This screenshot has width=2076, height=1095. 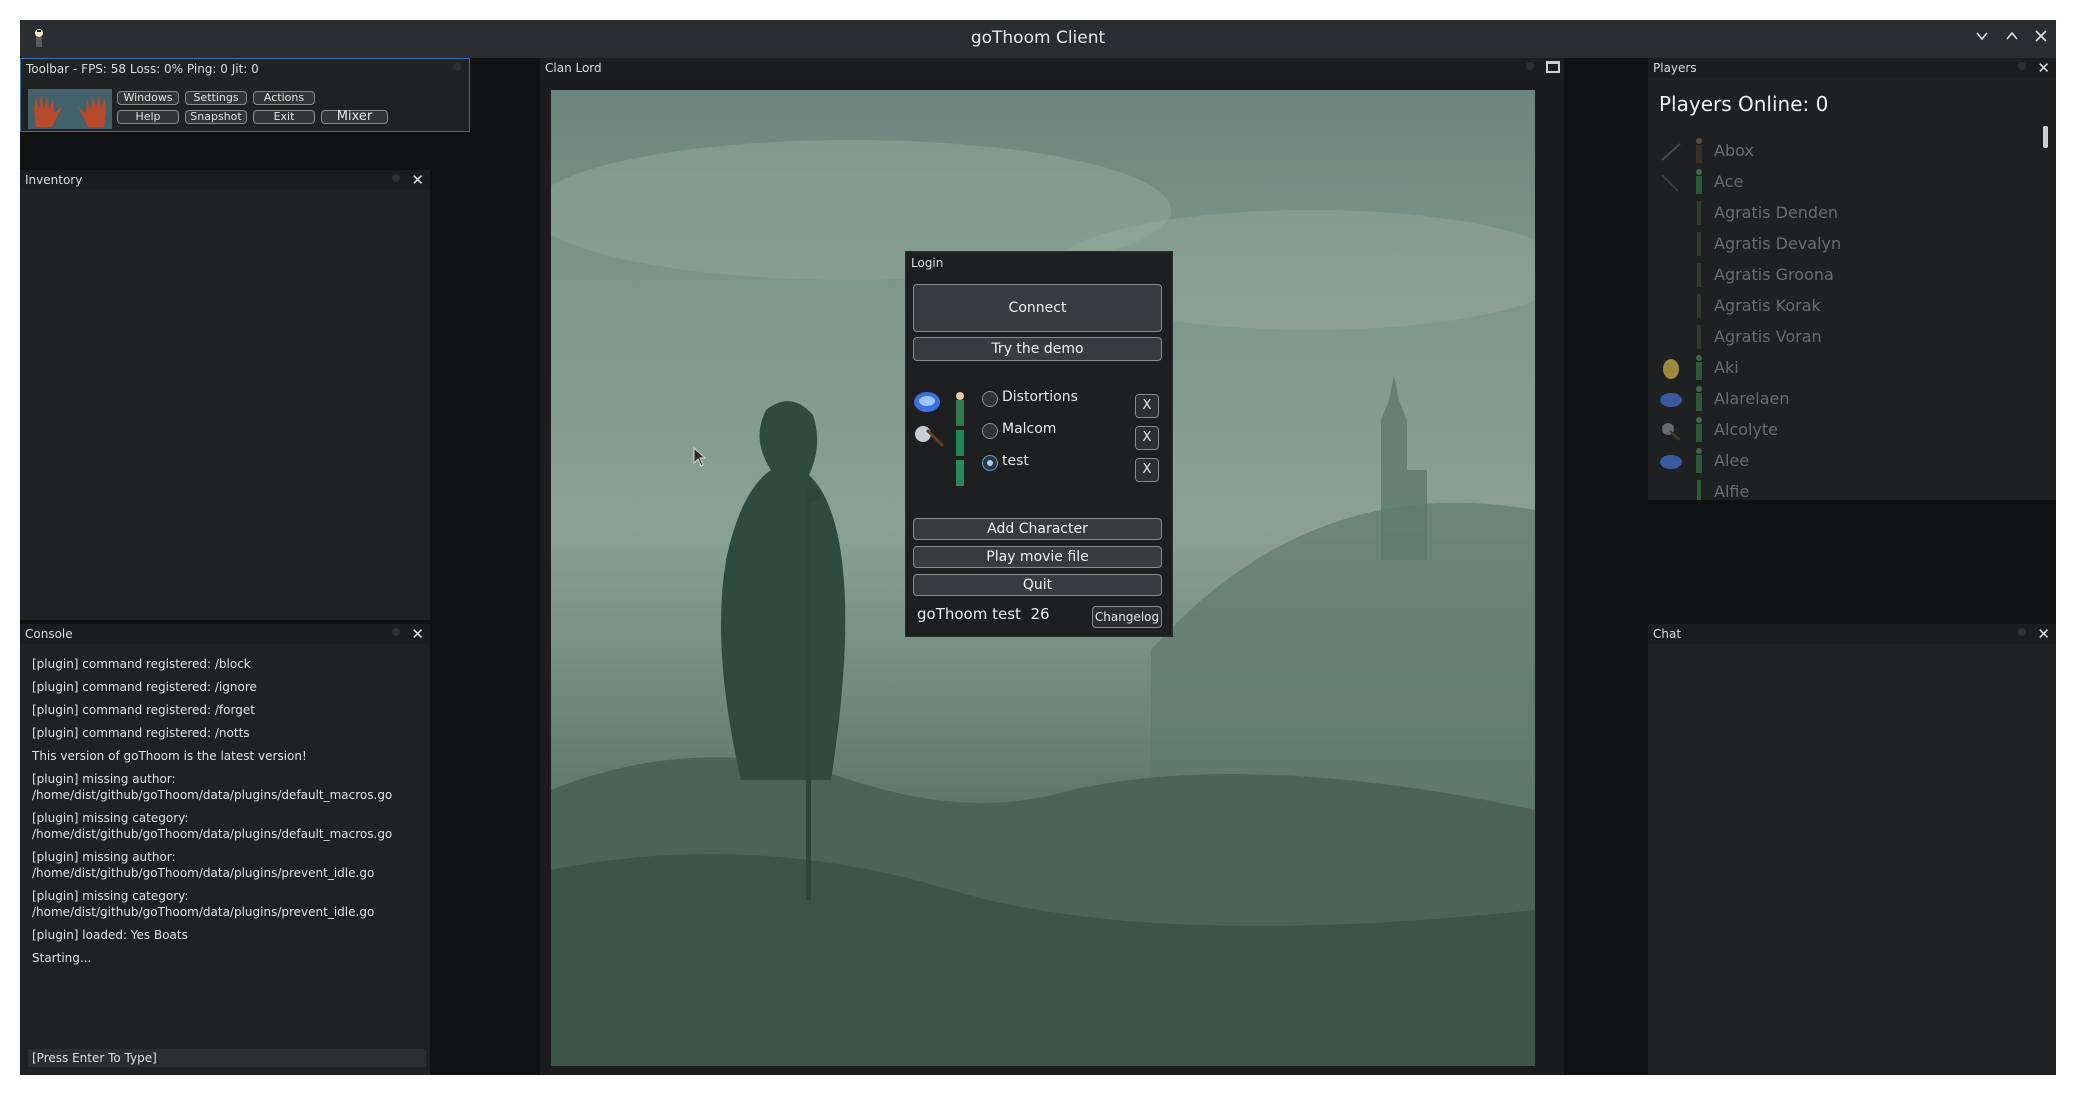 What do you see at coordinates (143, 710) in the screenshot?
I see `console-line: [plugin] command registered: /forget` at bounding box center [143, 710].